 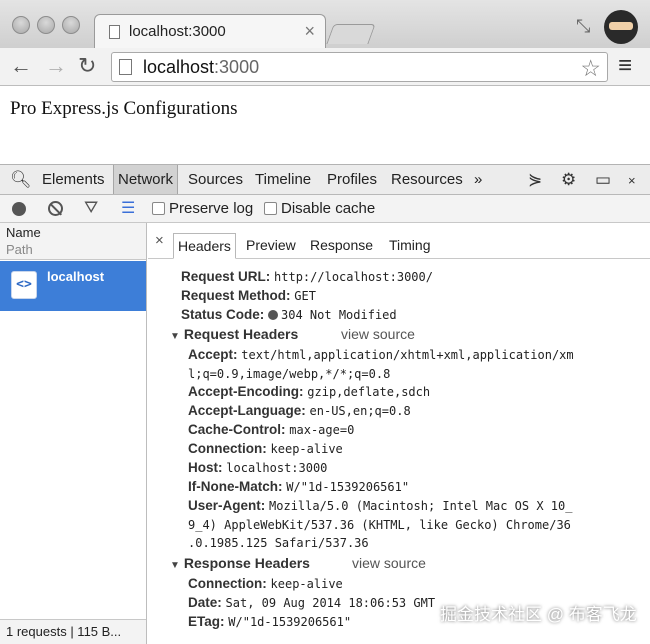 I want to click on dock-side-icon: ▭, so click(x=603, y=180).